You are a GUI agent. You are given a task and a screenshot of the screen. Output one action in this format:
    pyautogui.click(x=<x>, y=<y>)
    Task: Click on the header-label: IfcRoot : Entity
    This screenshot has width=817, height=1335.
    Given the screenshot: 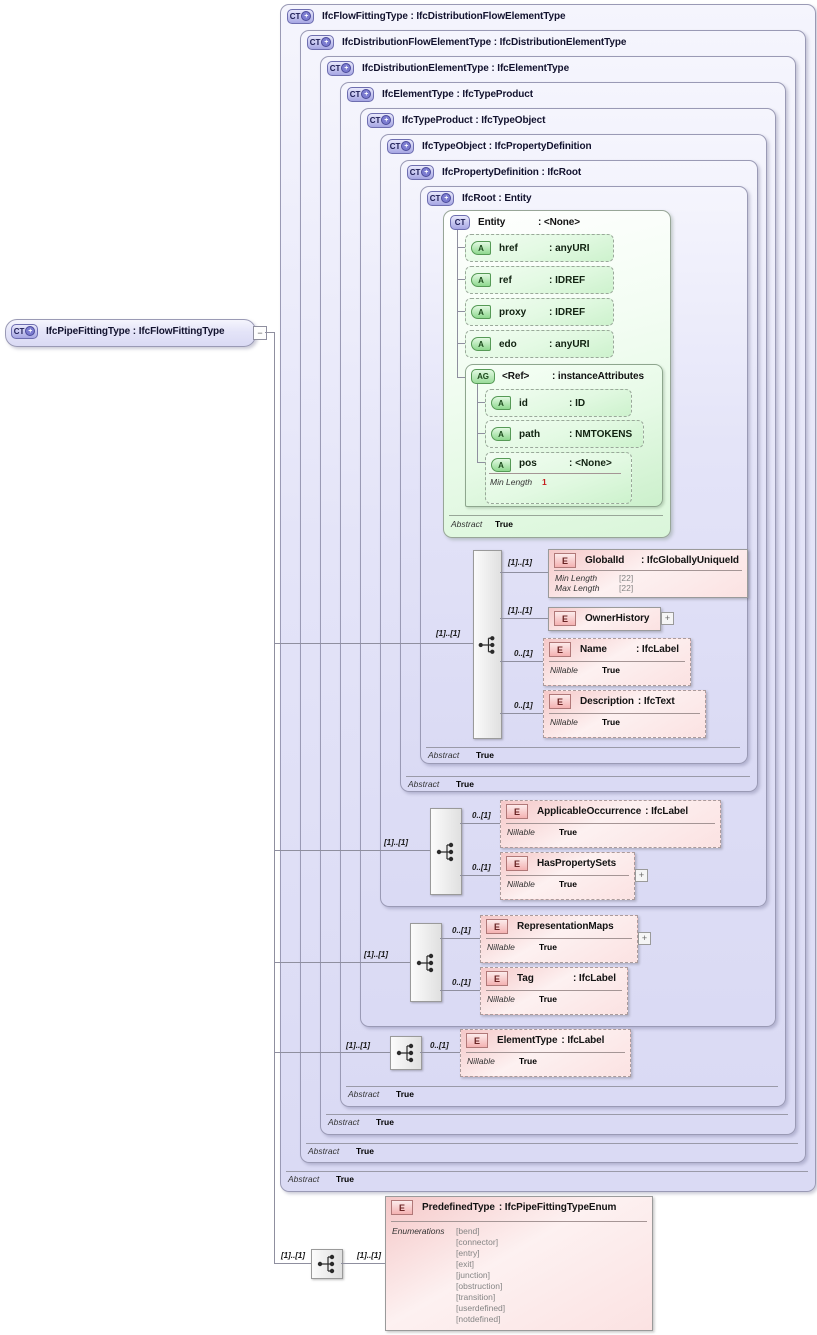 What is the action you would take?
    pyautogui.click(x=497, y=198)
    